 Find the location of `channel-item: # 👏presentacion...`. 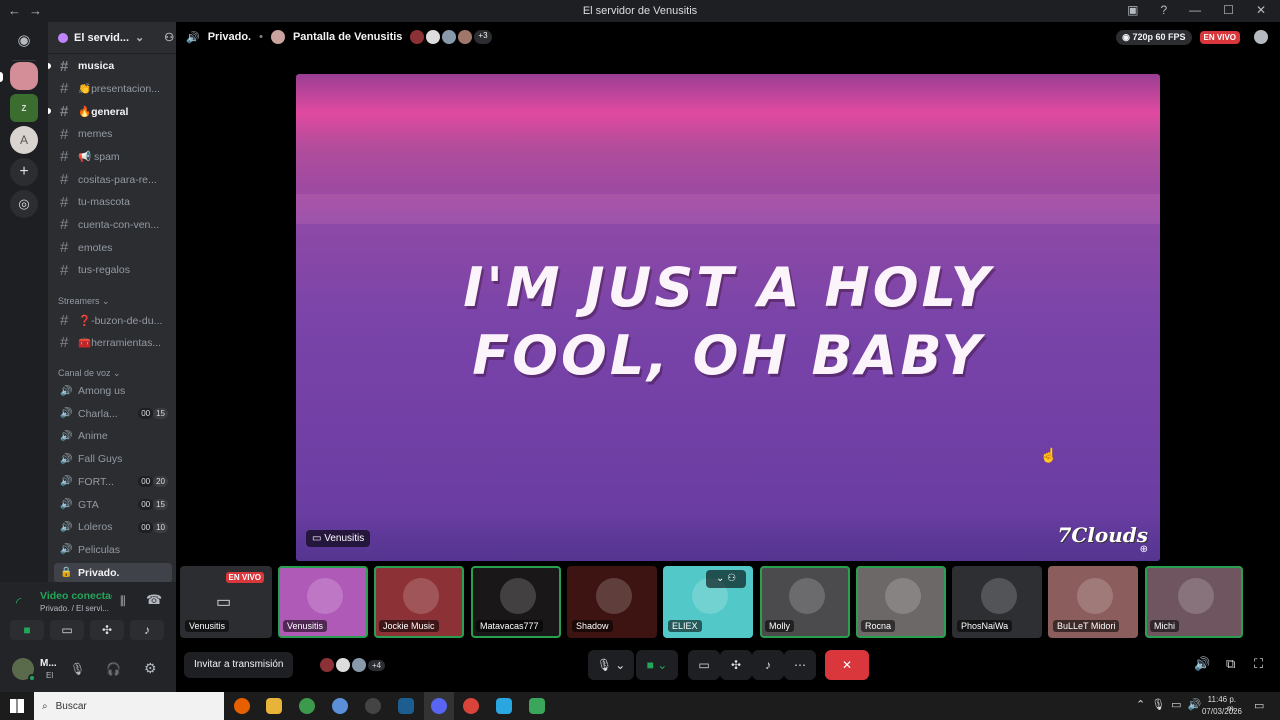

channel-item: # 👏presentacion... is located at coordinates (113, 89).